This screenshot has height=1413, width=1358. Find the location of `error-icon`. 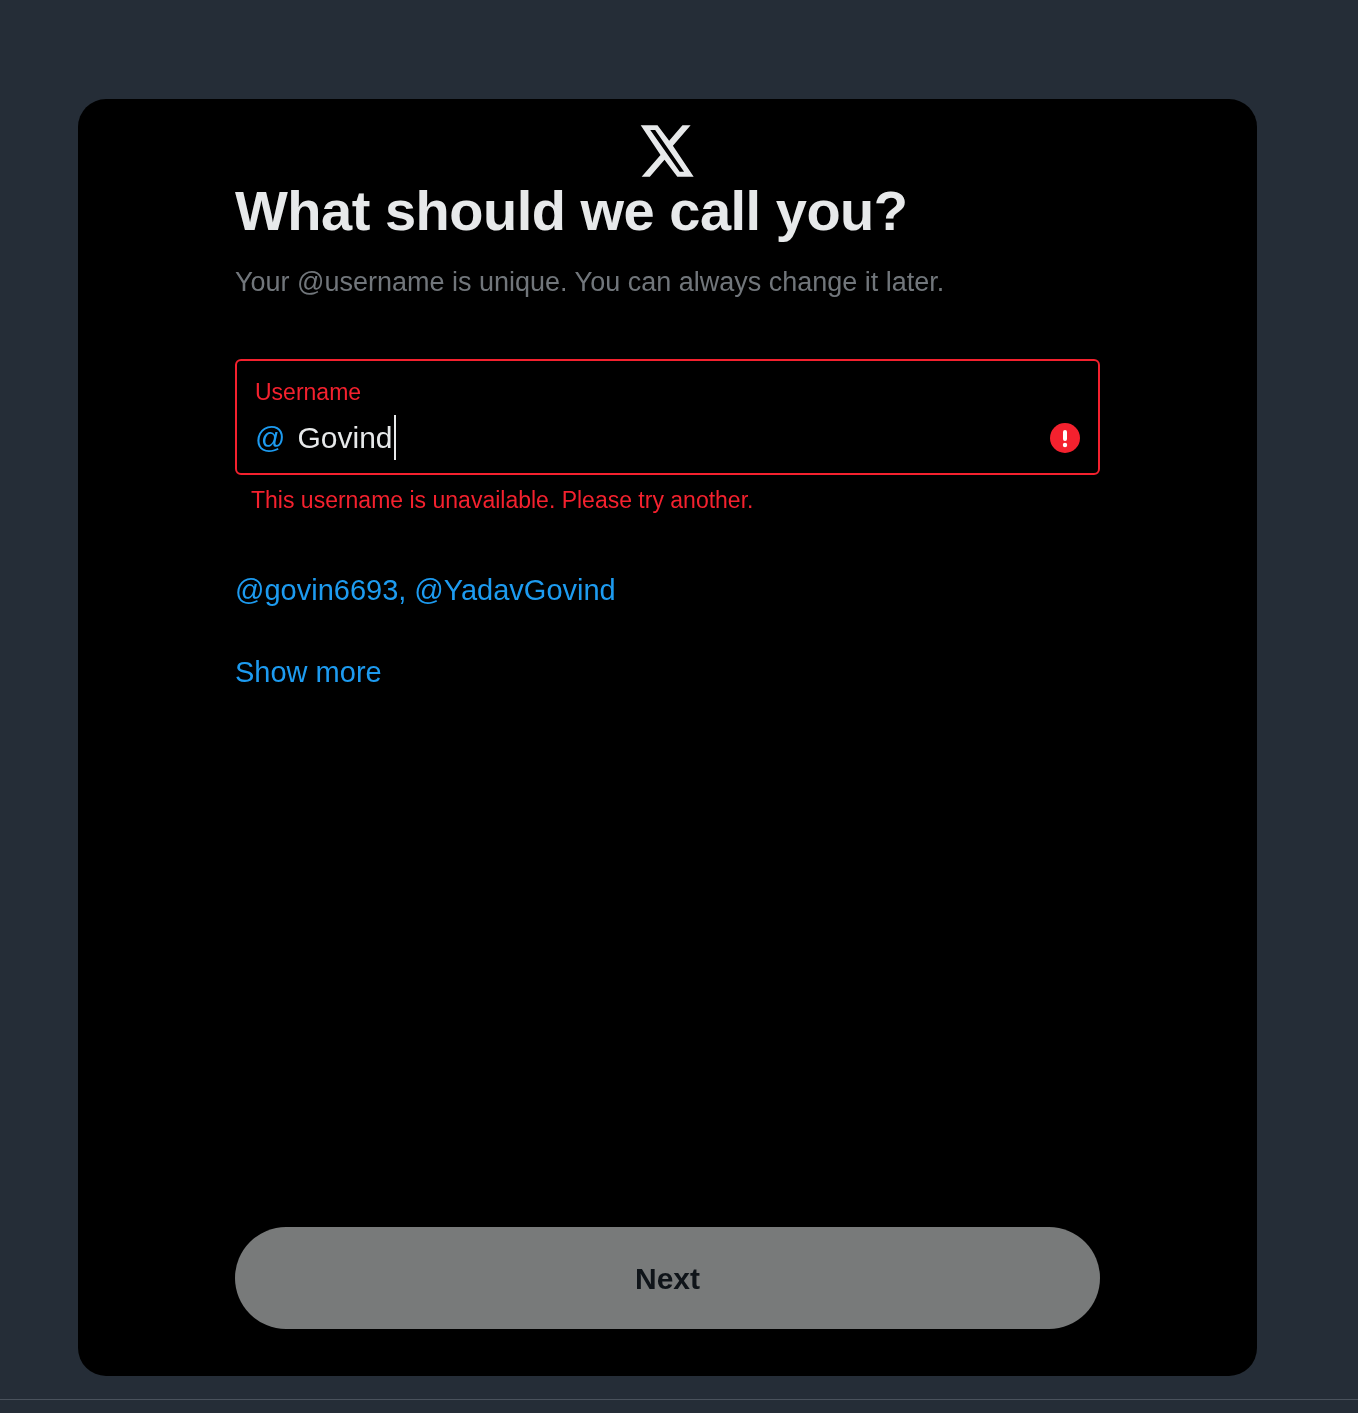

error-icon is located at coordinates (1065, 437).